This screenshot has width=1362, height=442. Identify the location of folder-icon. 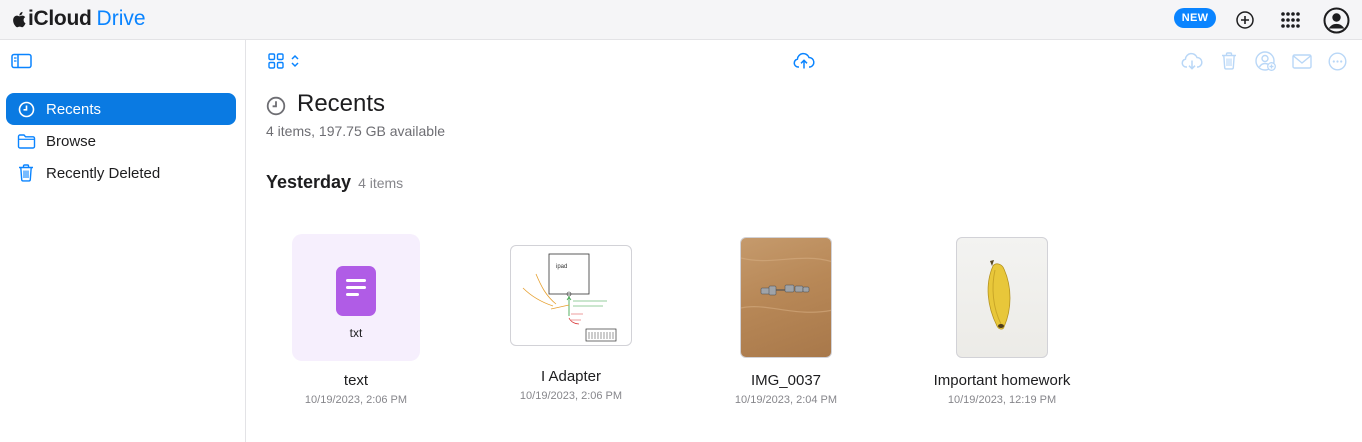
(26, 141).